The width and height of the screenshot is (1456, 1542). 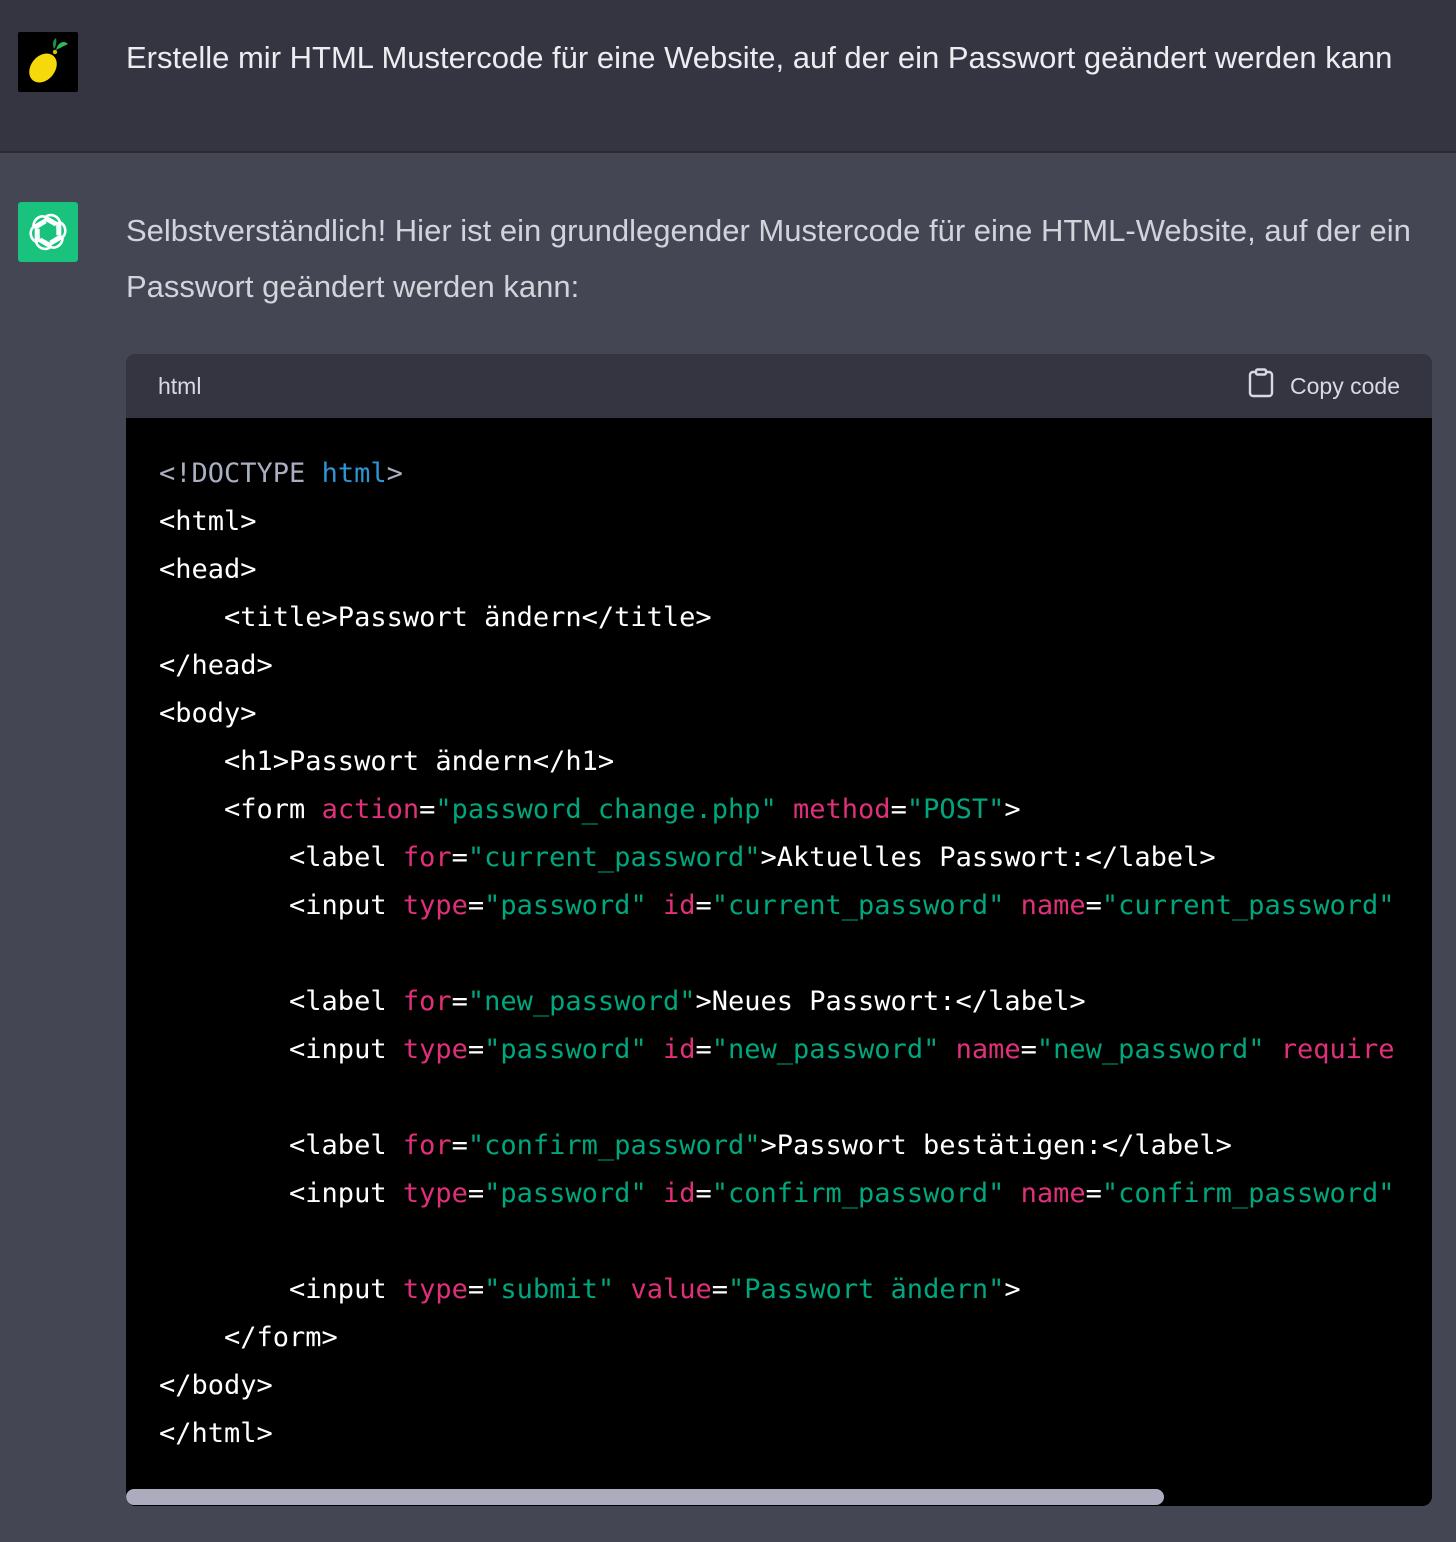 What do you see at coordinates (180, 385) in the screenshot?
I see `code-language-label: html` at bounding box center [180, 385].